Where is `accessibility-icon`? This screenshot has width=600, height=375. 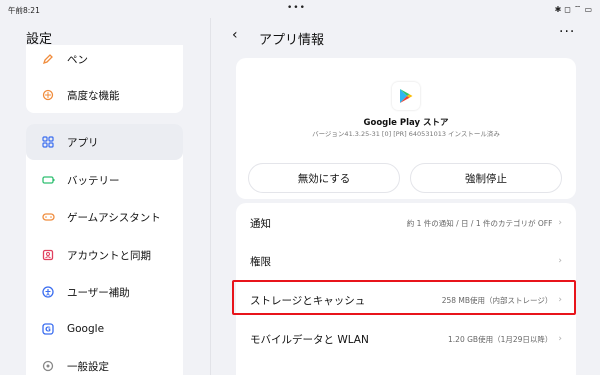 accessibility-icon is located at coordinates (48, 292).